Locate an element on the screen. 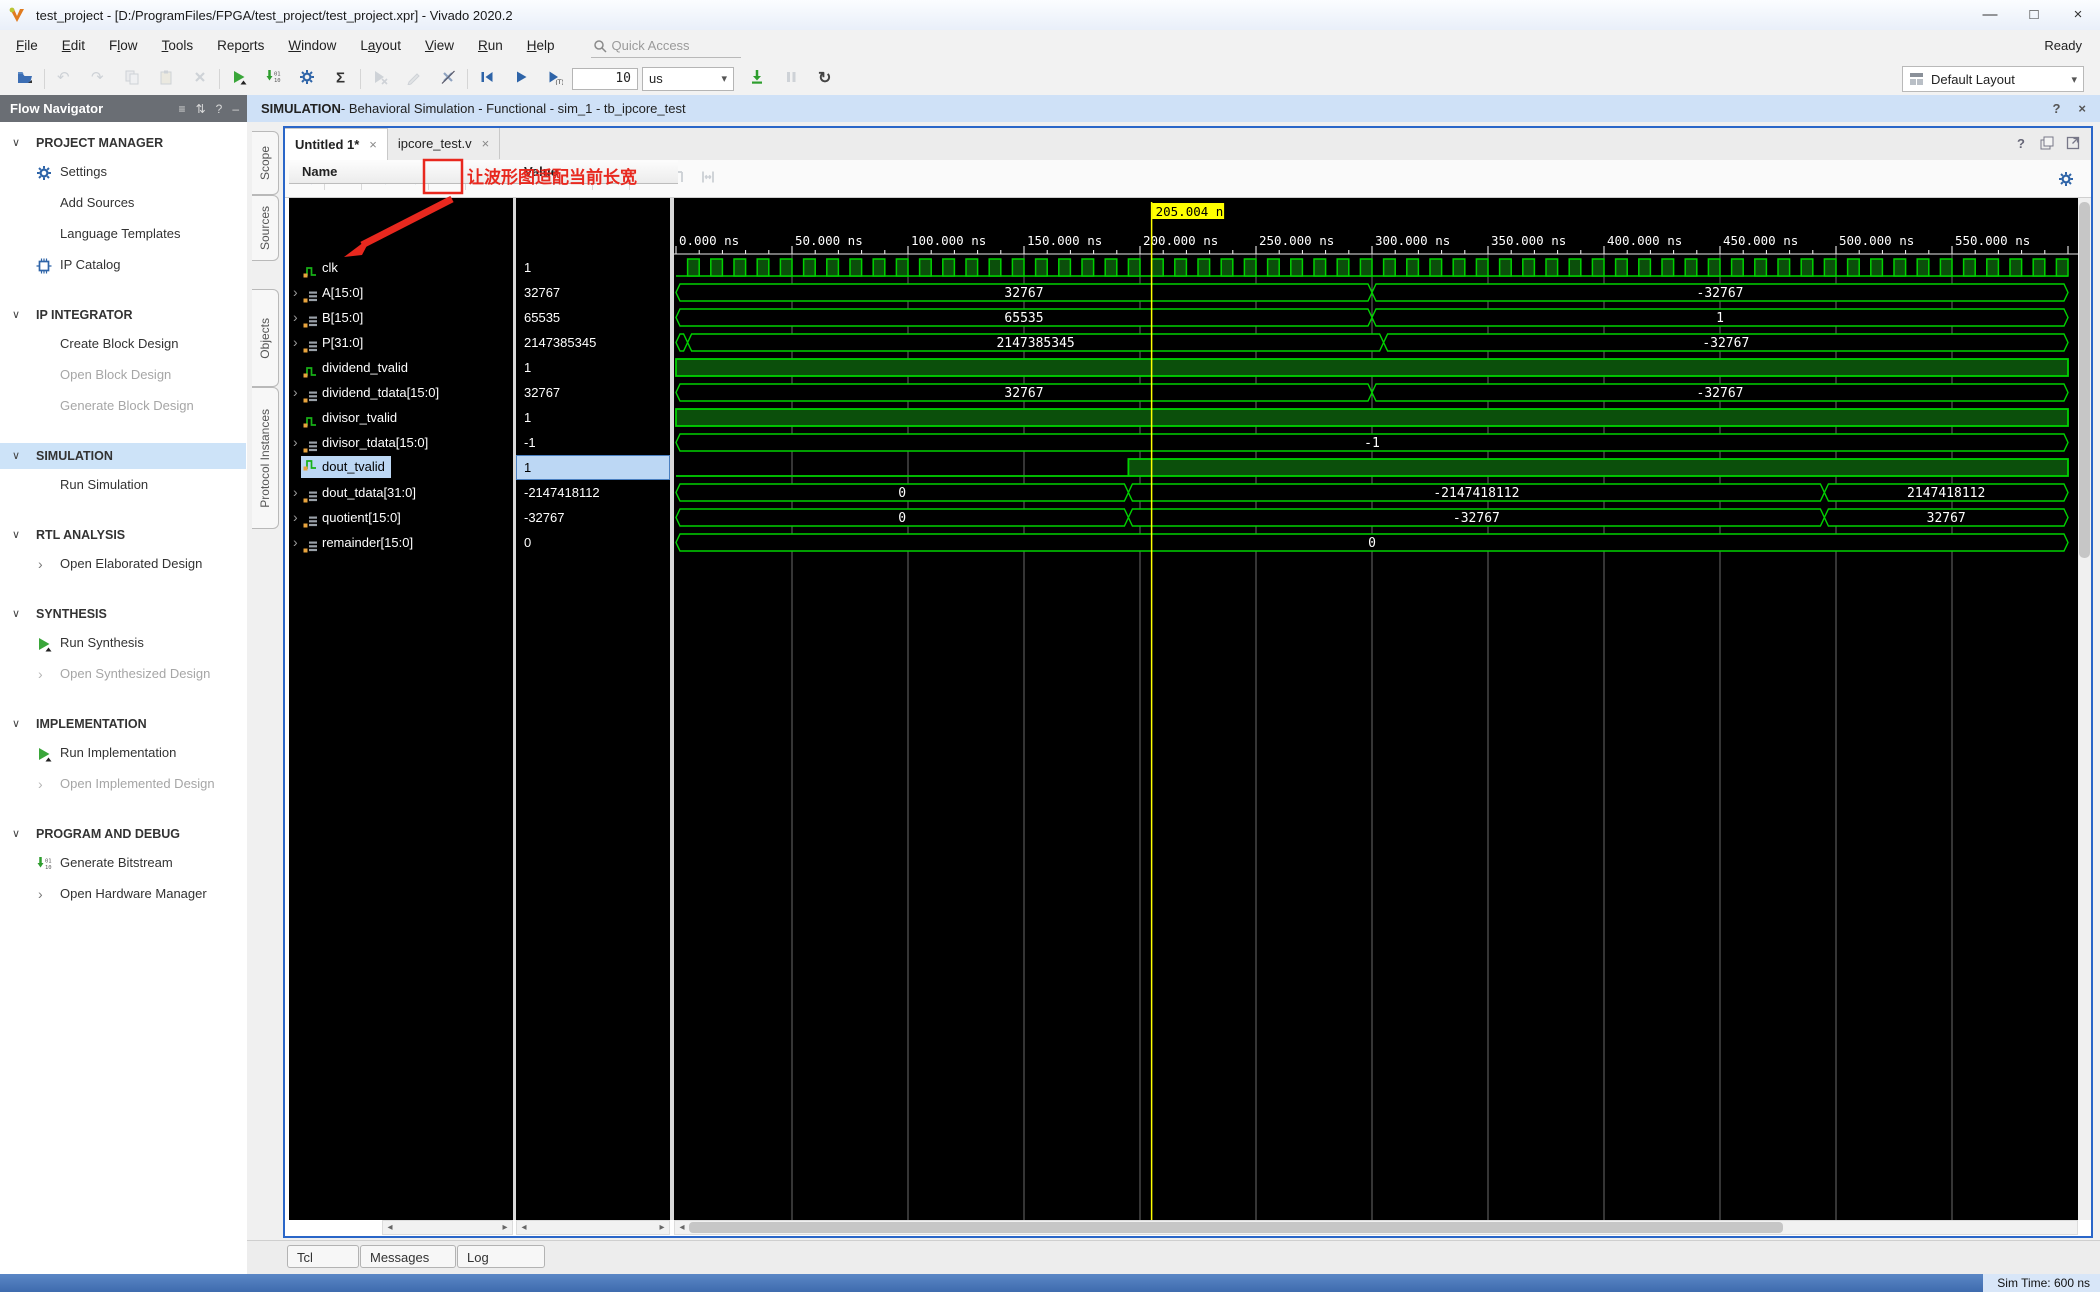 This screenshot has width=2100, height=1292. sidebar-item-settings: Settings is located at coordinates (123, 172).